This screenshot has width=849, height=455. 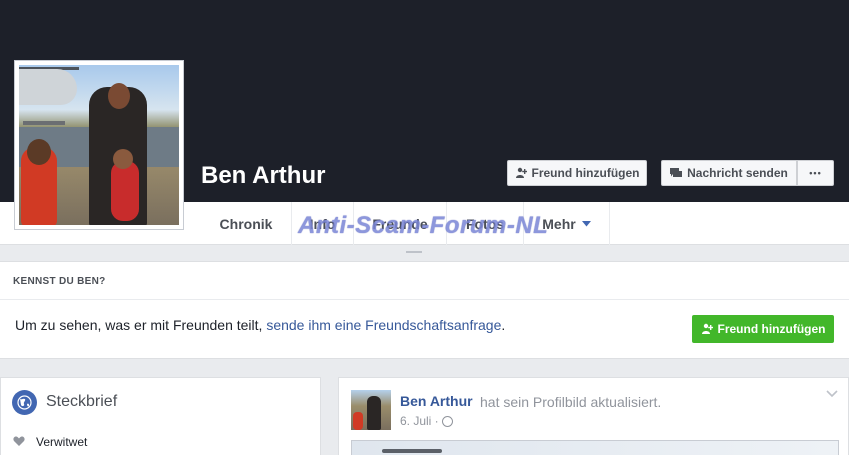 What do you see at coordinates (571, 402) in the screenshot?
I see `post-action-text: hat sein Profilbild aktualisiert.` at bounding box center [571, 402].